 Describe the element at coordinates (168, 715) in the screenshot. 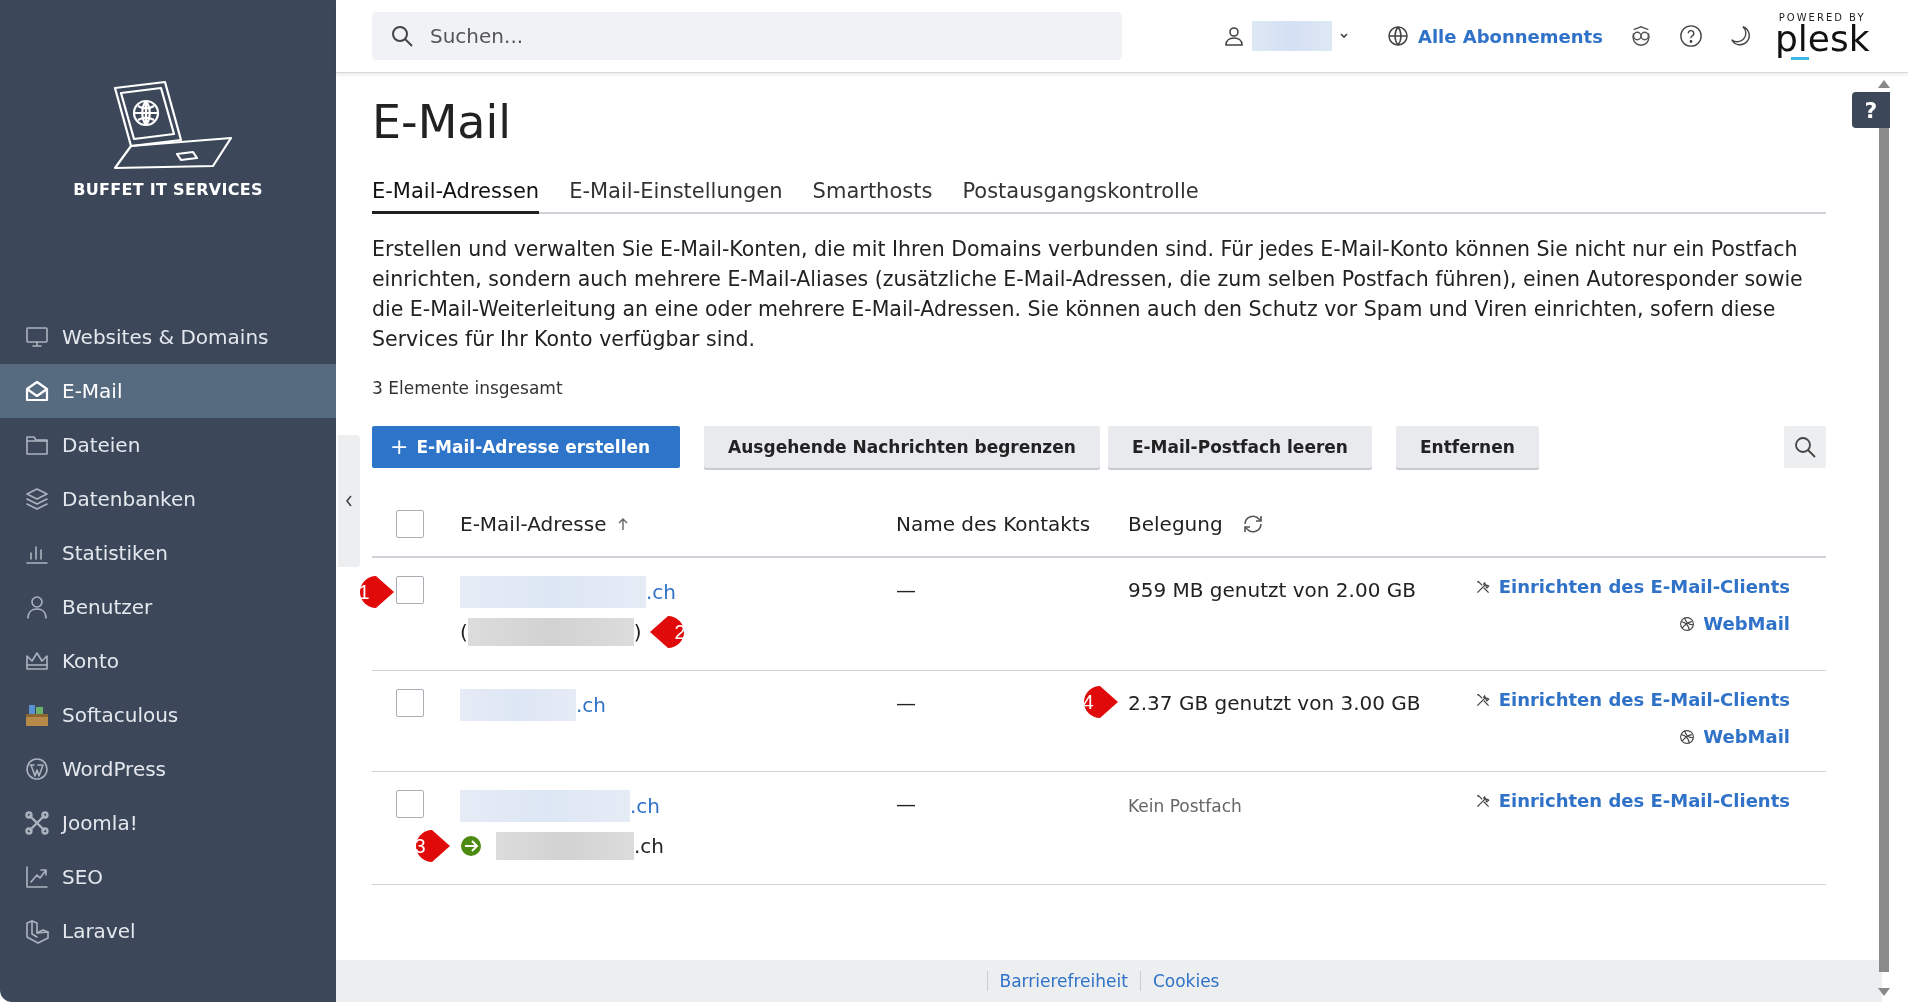

I see `sidebar-item: Softaculous` at that location.